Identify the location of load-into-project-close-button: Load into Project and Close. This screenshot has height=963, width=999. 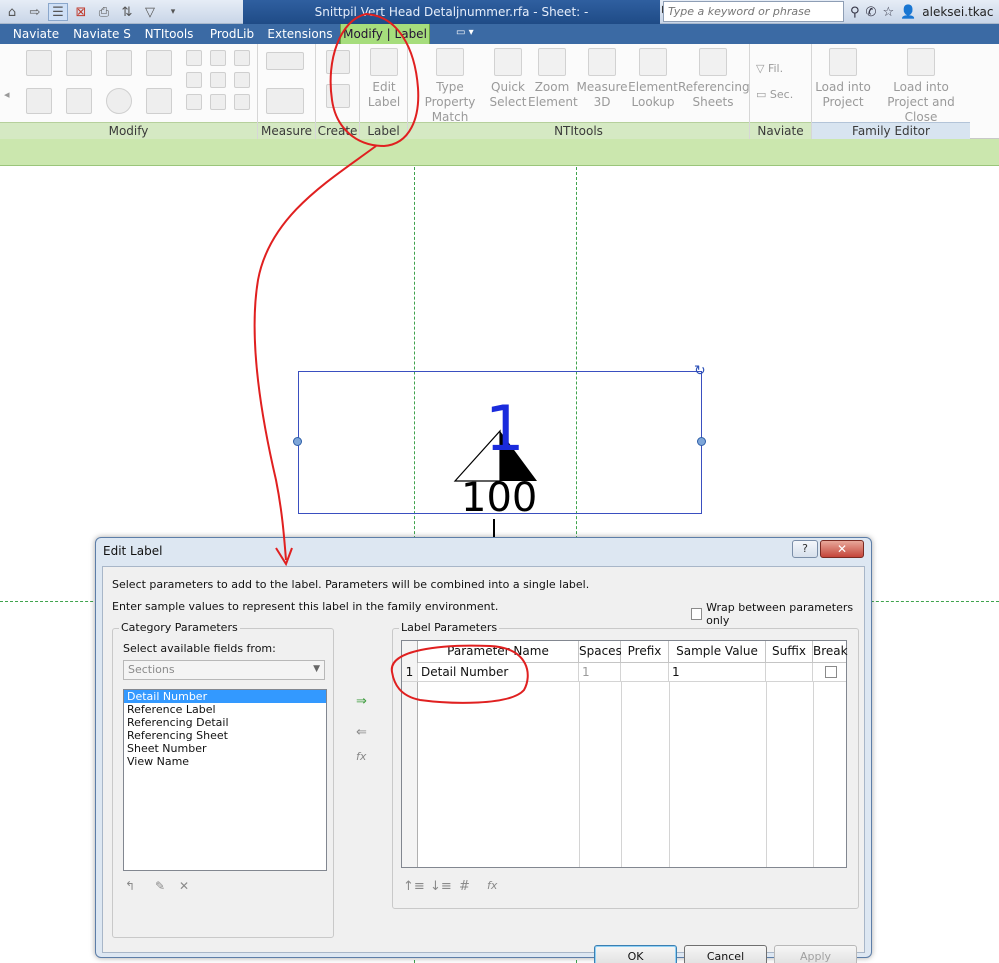
(921, 86).